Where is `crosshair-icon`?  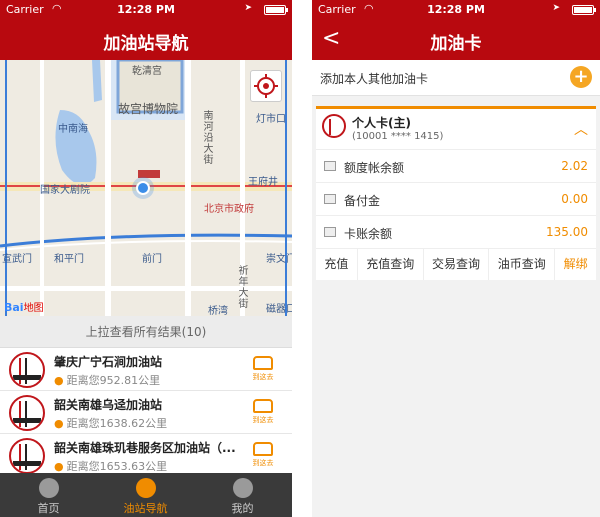
crosshair-icon is located at coordinates (266, 86).